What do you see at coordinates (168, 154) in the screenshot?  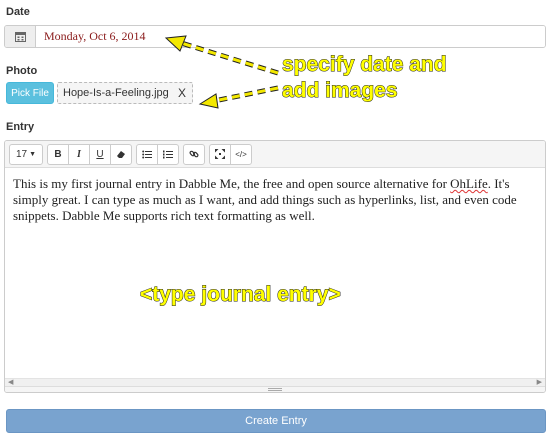 I see `numbered-list-icon` at bounding box center [168, 154].